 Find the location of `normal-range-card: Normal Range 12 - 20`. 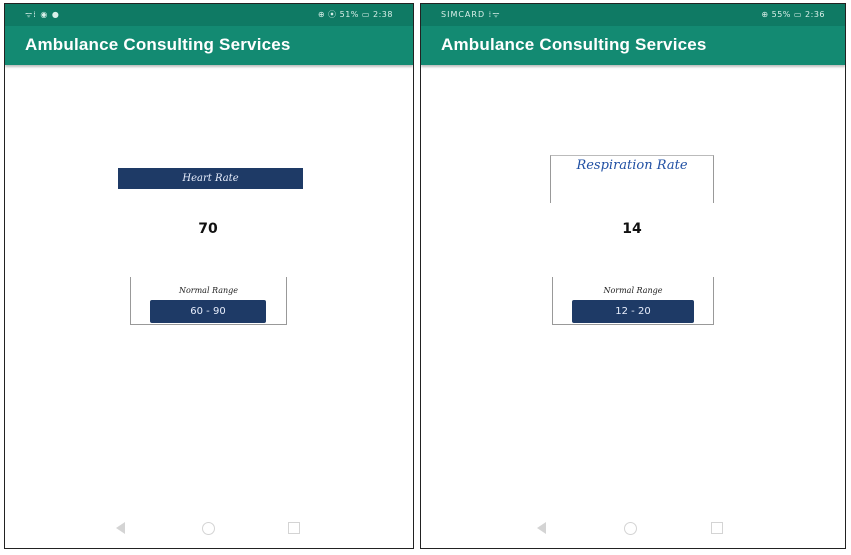

normal-range-card: Normal Range 12 - 20 is located at coordinates (633, 301).